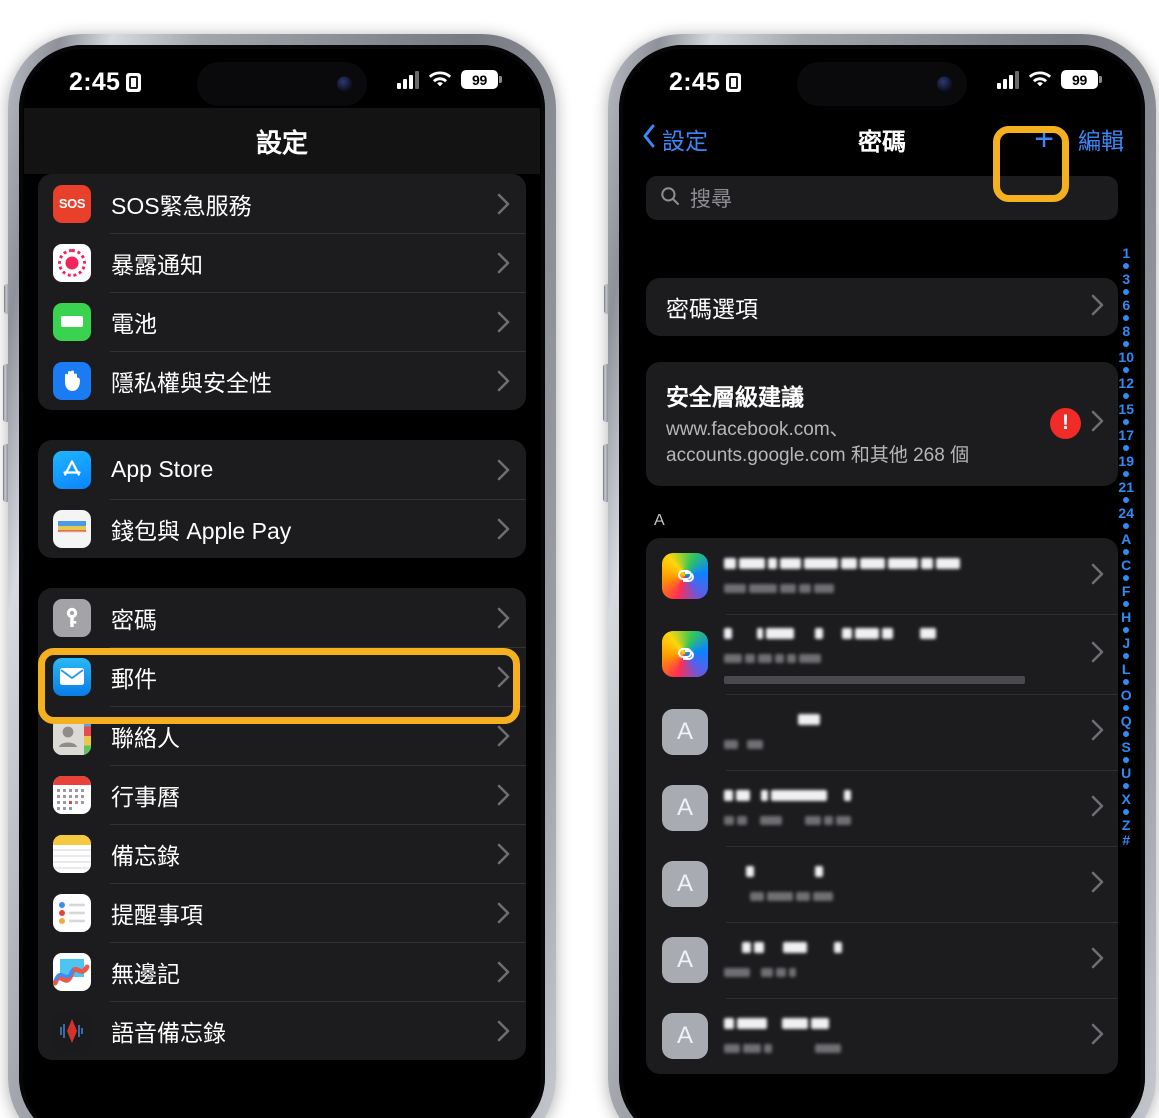 The width and height of the screenshot is (1159, 1118). I want to click on search-icon, so click(670, 198).